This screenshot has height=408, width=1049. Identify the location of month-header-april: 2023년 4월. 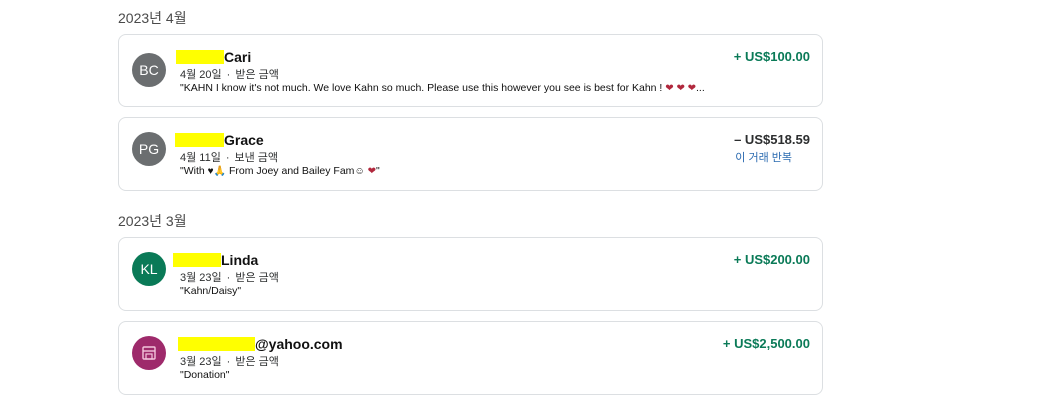
(152, 18).